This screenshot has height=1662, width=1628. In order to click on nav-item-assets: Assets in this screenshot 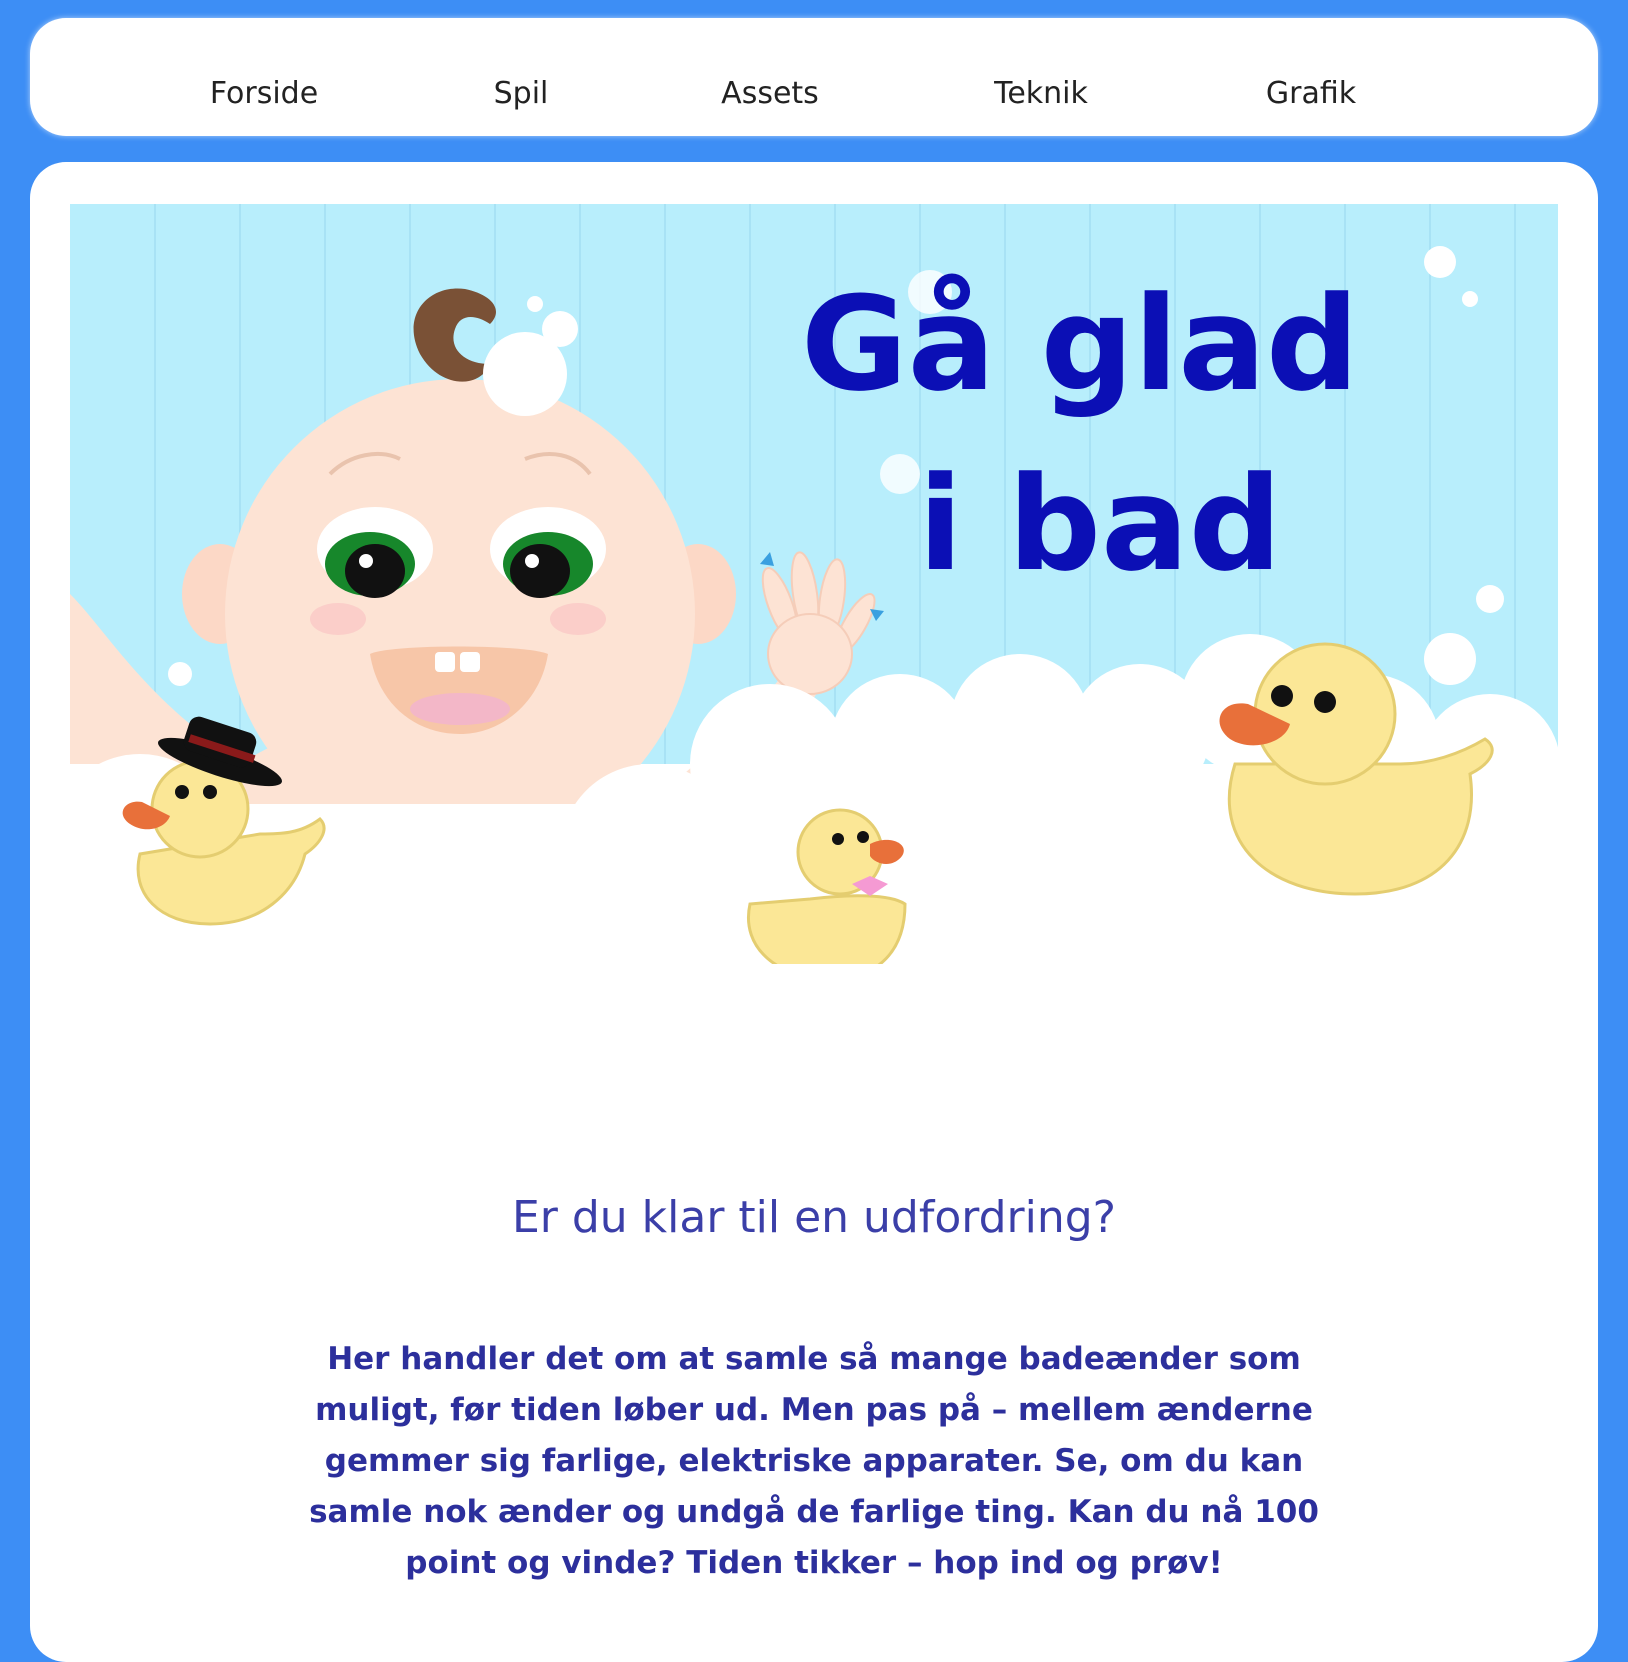, I will do `click(770, 93)`.